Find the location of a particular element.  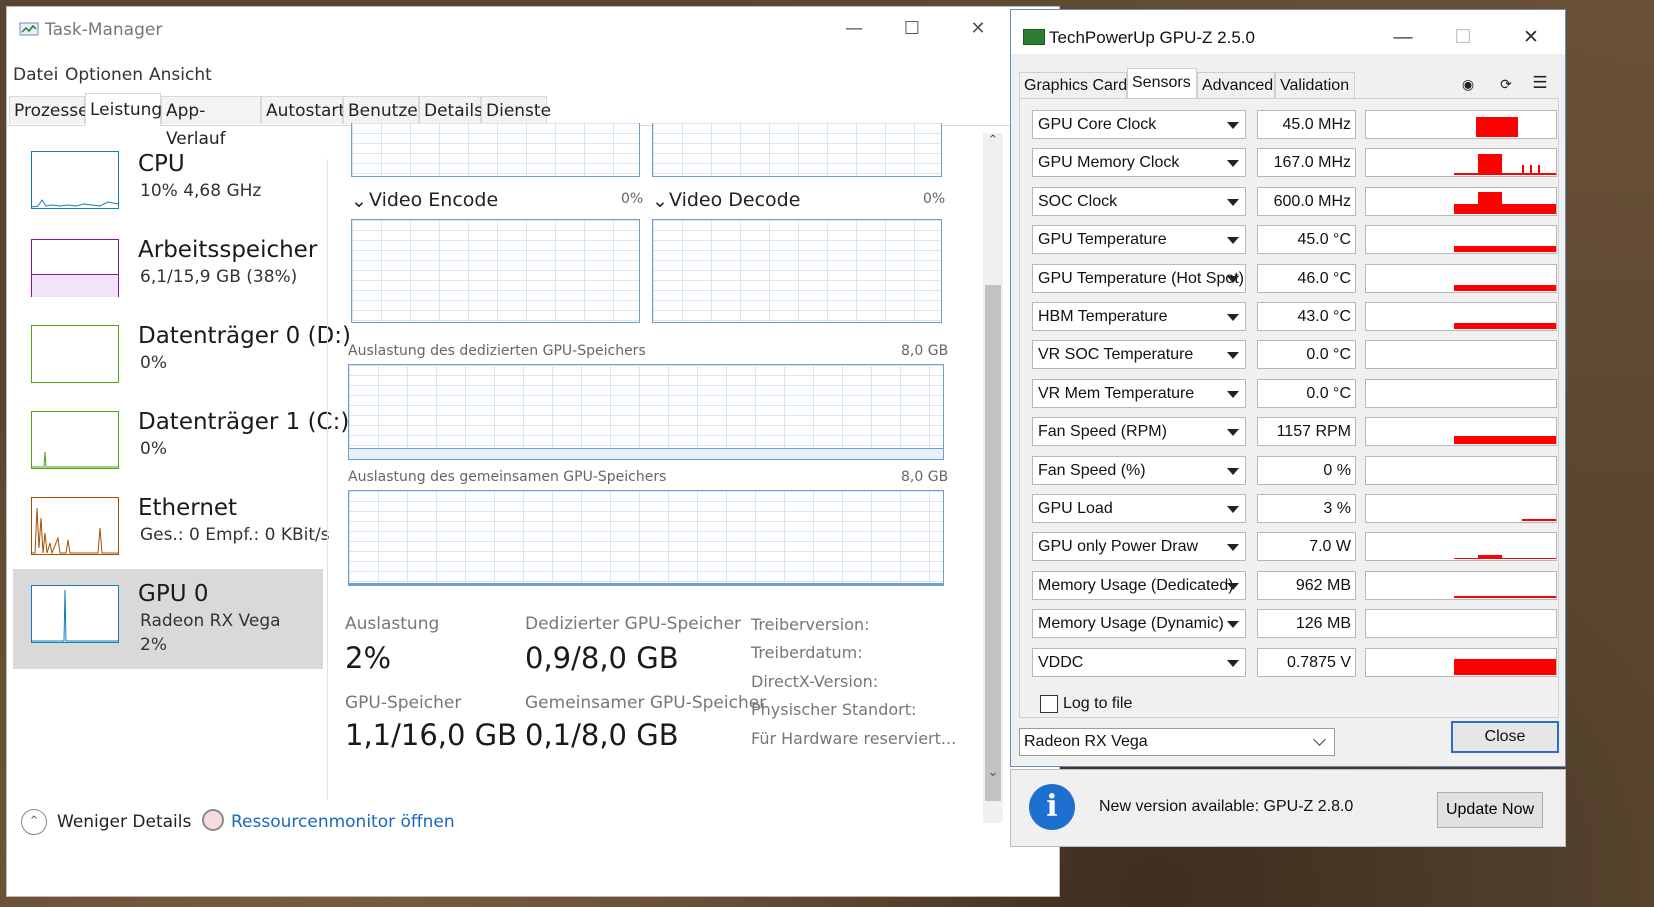

menu-icon: ☰ is located at coordinates (1540, 83).